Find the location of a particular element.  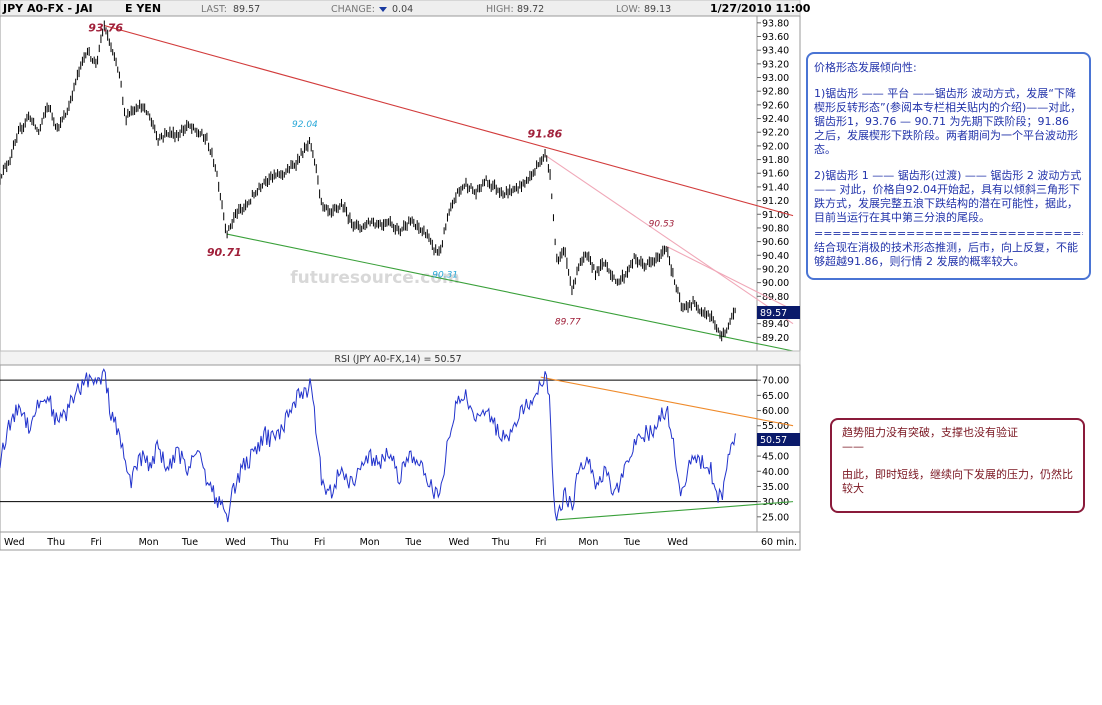

price-tick-label: 93.60 is located at coordinates (775, 37).